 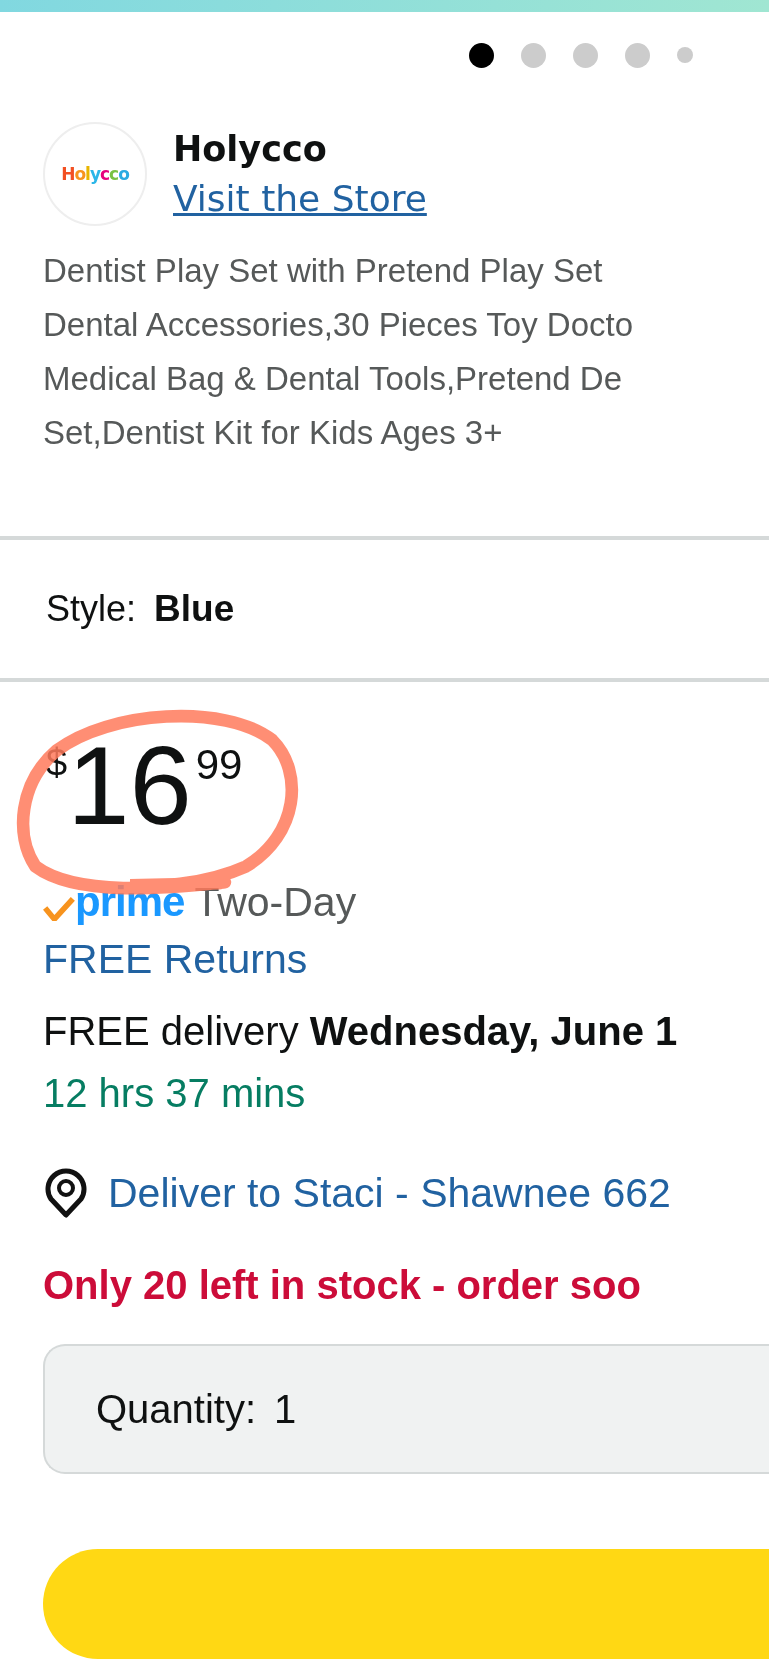 I want to click on prime-logo: prime, so click(x=130, y=902).